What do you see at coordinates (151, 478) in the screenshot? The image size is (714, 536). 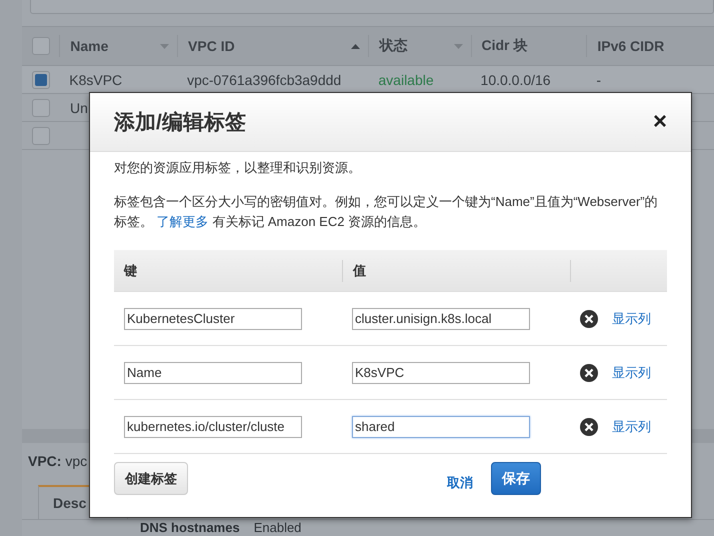 I see `create-tag-button: 创建标签` at bounding box center [151, 478].